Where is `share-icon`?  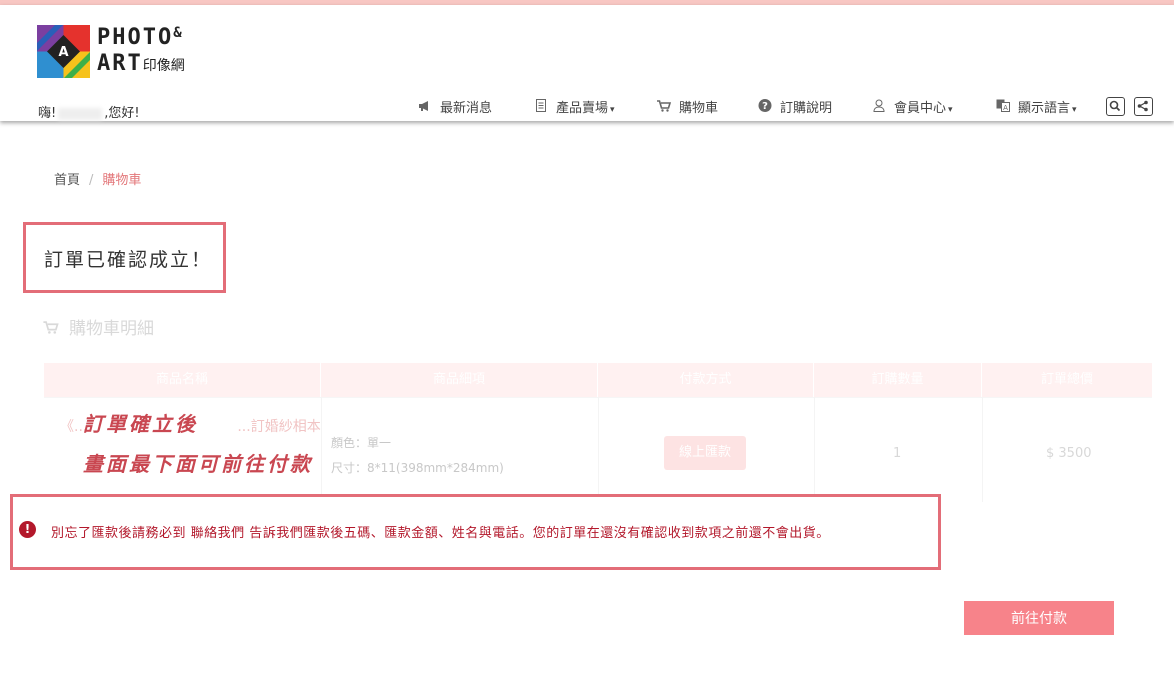
share-icon is located at coordinates (1142, 106).